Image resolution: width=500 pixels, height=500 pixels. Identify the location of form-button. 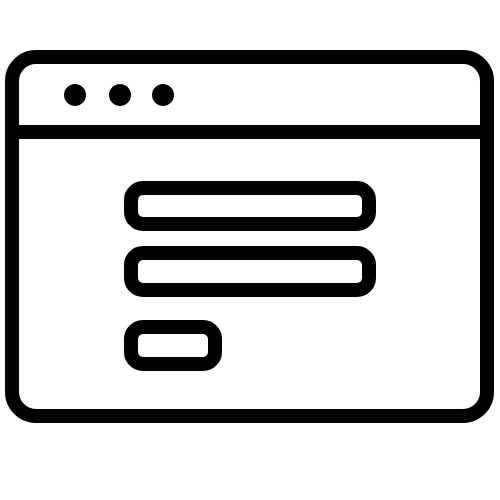
(173, 345).